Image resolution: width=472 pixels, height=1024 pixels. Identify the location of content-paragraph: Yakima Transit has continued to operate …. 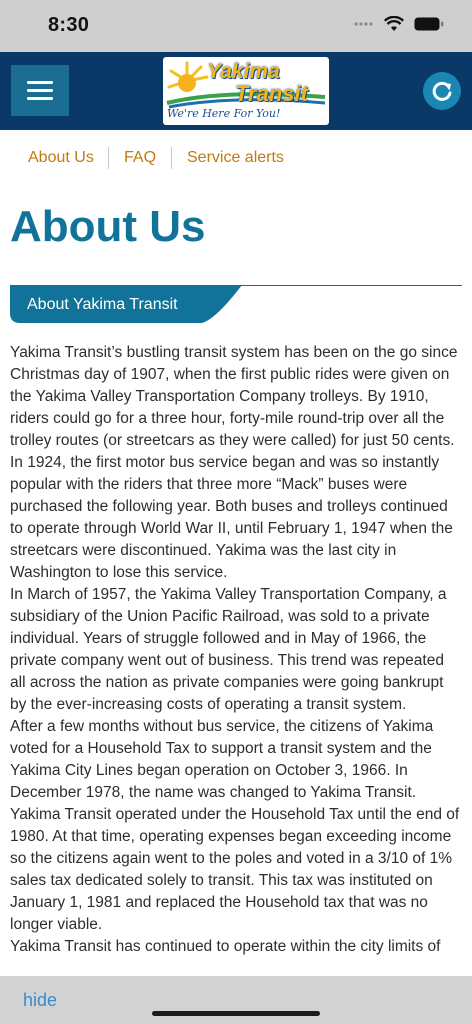
(225, 946).